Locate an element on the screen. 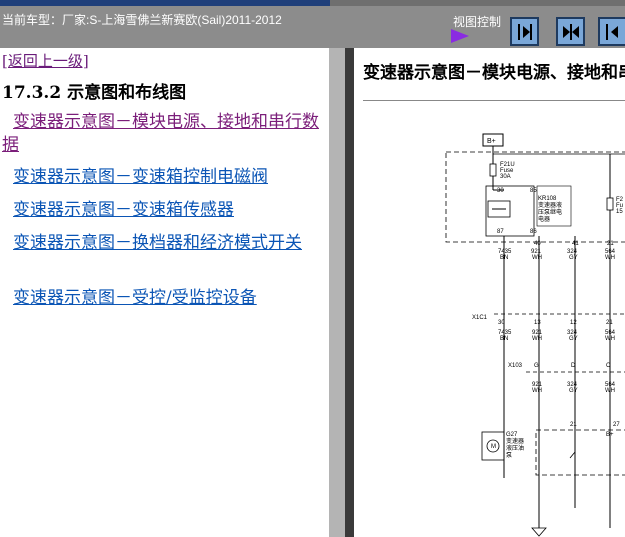 The height and width of the screenshot is (537, 625). conn1-pin-0: 30 is located at coordinates (501, 323).